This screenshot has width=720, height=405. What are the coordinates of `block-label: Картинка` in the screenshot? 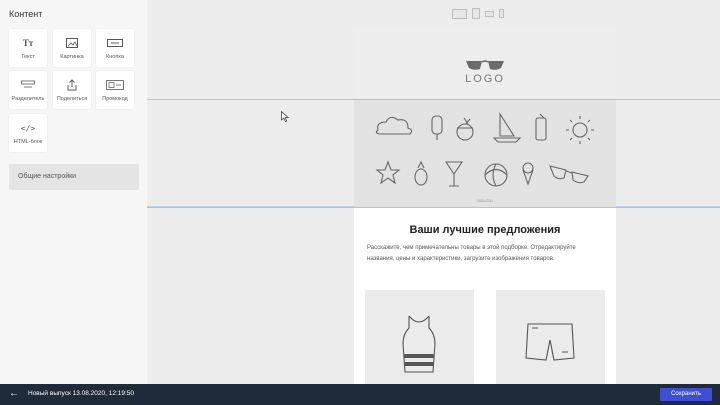 It's located at (72, 57).